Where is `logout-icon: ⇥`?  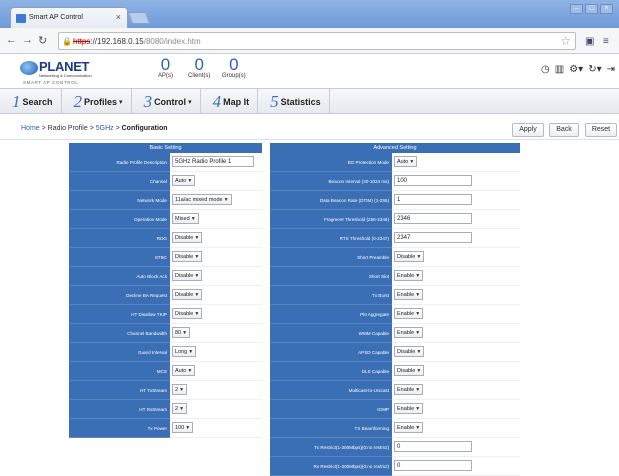
logout-icon: ⇥ is located at coordinates (611, 69).